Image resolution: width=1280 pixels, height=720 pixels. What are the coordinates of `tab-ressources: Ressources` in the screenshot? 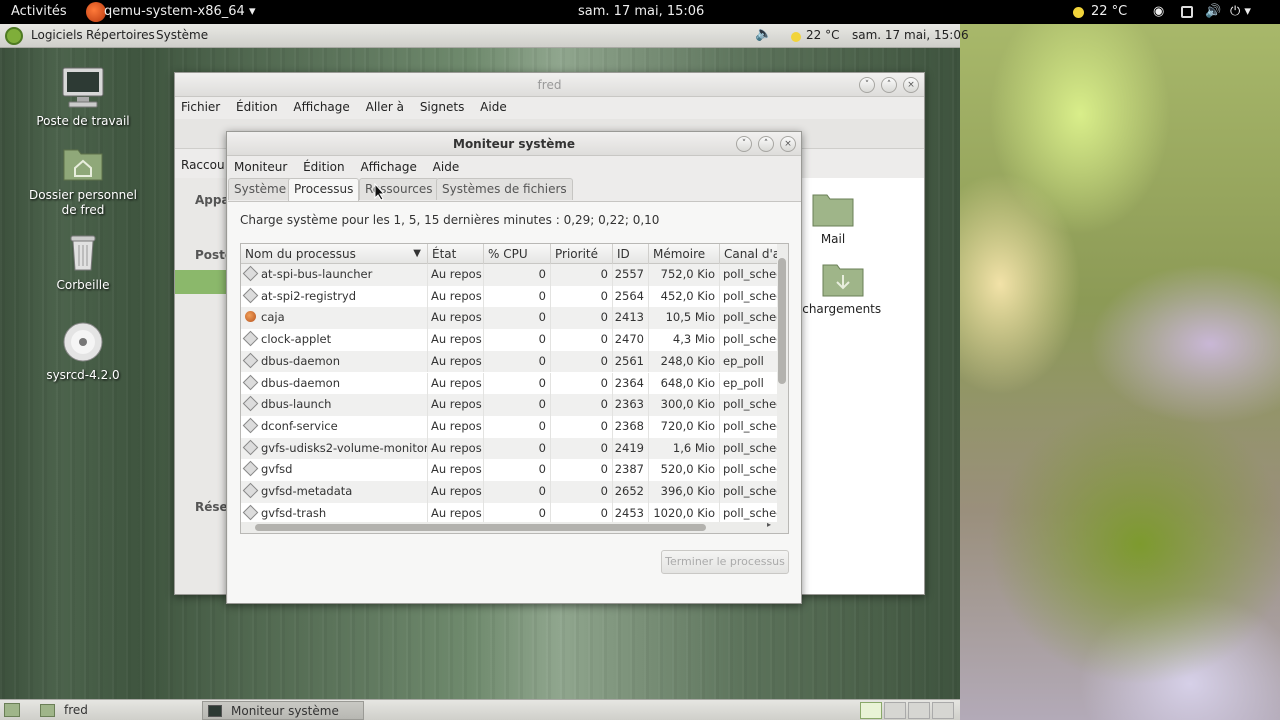 It's located at (399, 189).